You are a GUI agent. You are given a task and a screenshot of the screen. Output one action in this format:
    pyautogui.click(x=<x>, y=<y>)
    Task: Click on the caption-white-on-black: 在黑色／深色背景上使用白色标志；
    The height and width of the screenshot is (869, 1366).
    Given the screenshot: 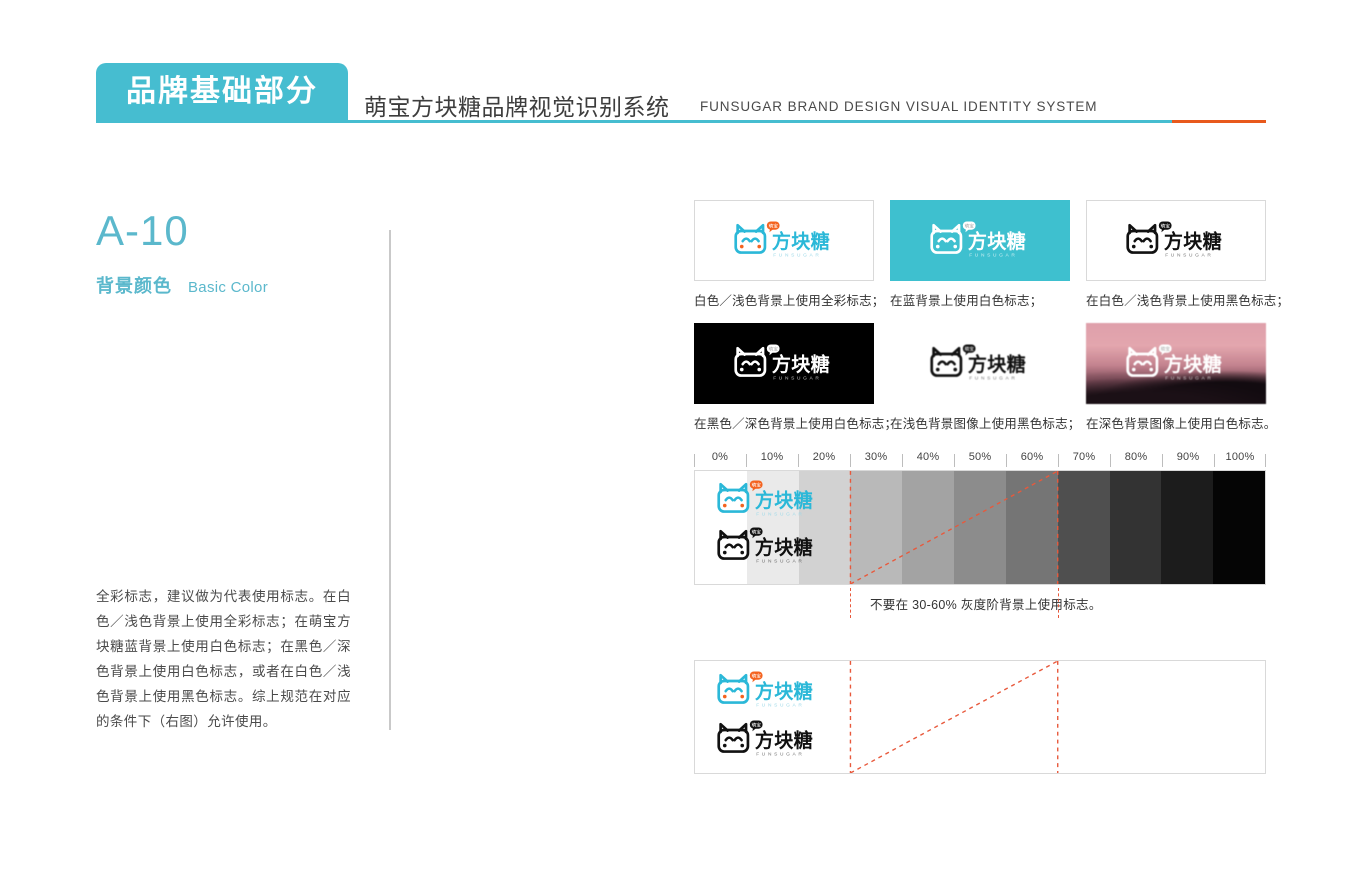 What is the action you would take?
    pyautogui.click(x=796, y=424)
    